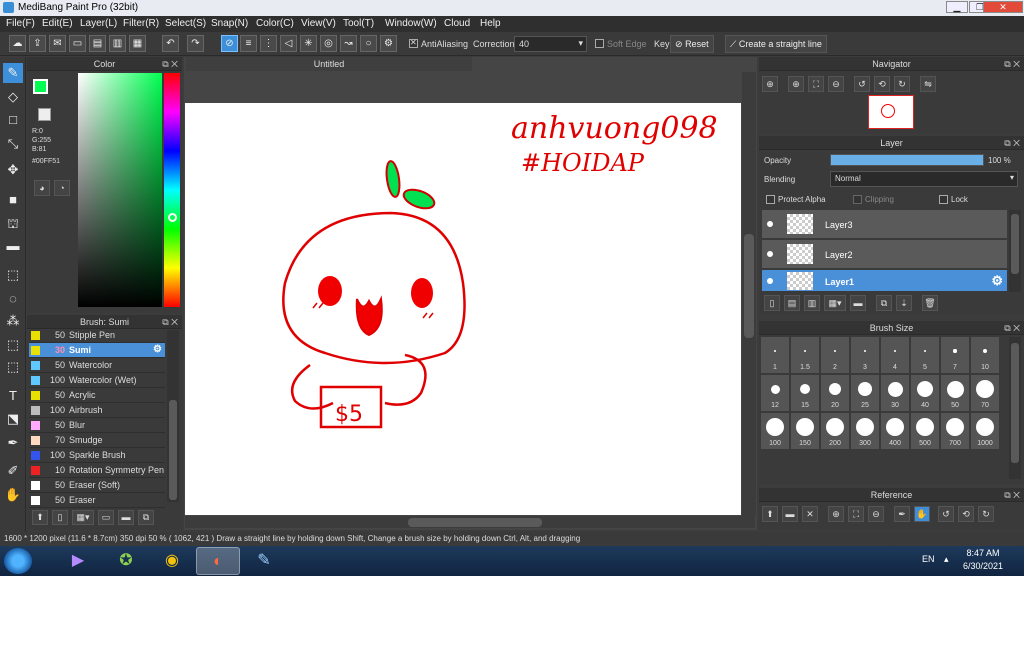  Describe the element at coordinates (218, 561) in the screenshot. I see `medibang-taskbar-icon: ◐` at that location.